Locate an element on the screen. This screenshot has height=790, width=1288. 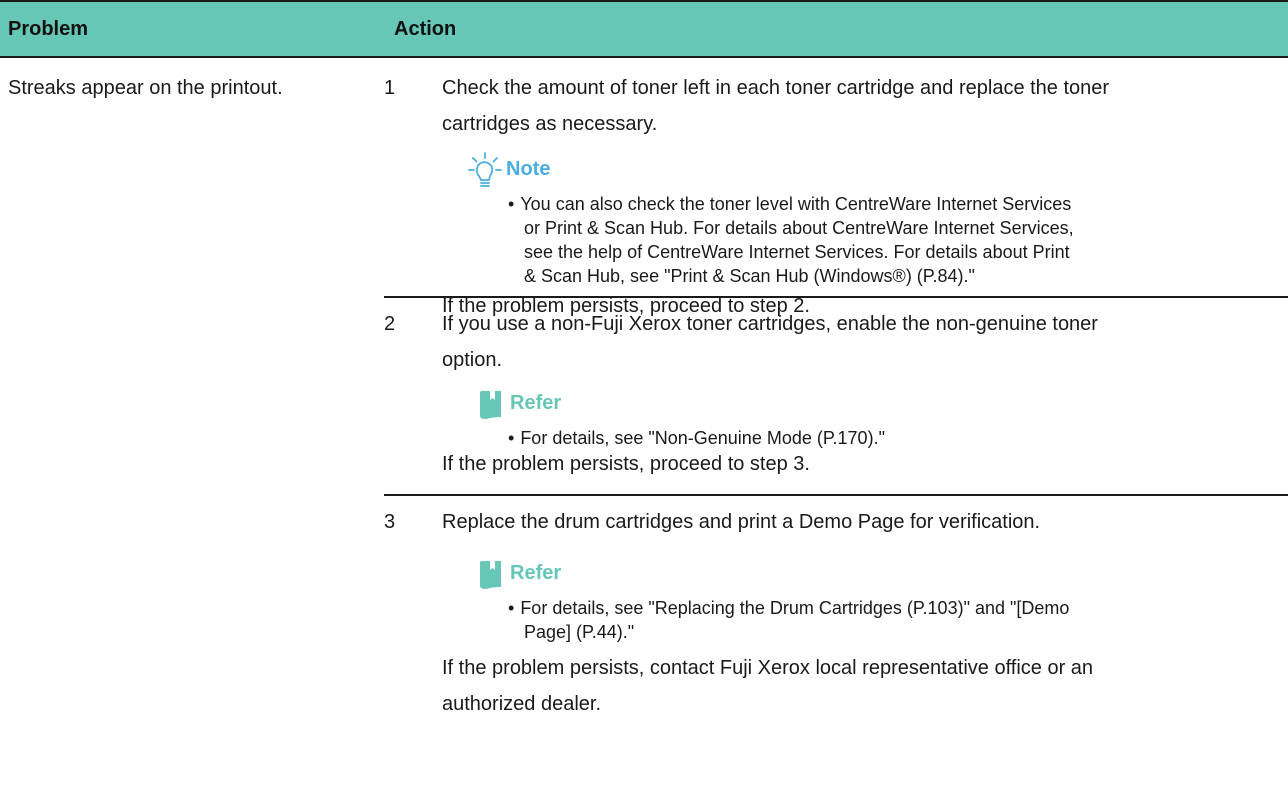
header-action: Action is located at coordinates (425, 29).